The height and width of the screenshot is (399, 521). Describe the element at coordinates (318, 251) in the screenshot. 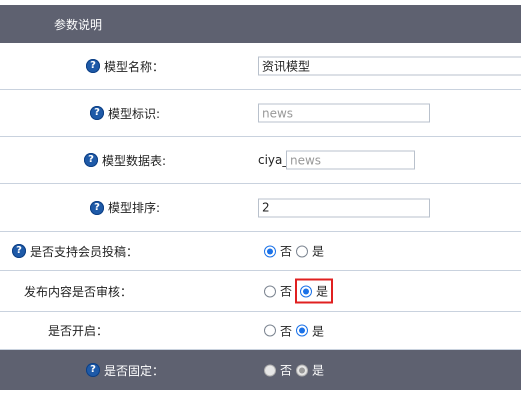

I see `member-submit-yes-label: 是` at that location.